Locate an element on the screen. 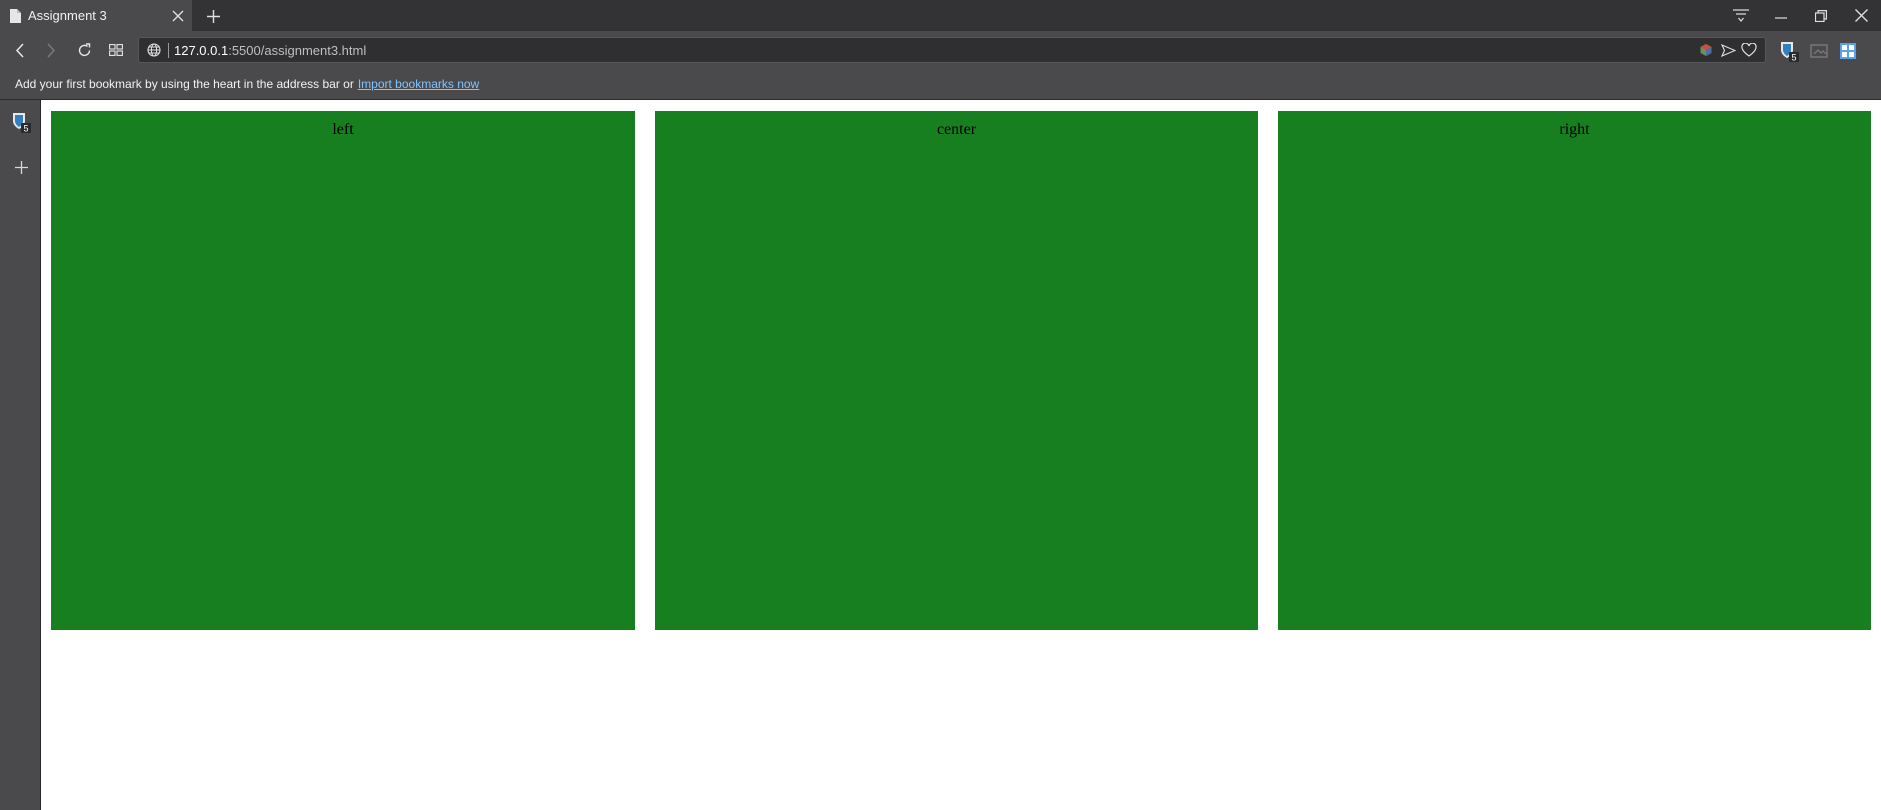  side-extension-badge: 5 is located at coordinates (25, 129).